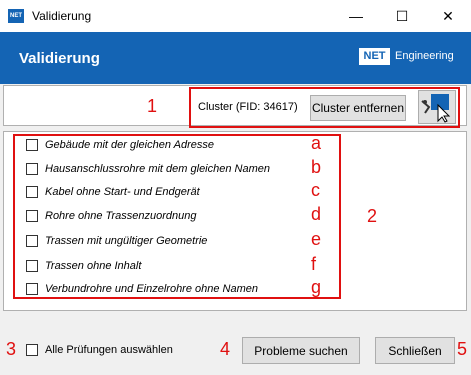 The image size is (471, 375). I want to click on app-icon: NET, so click(16, 16).